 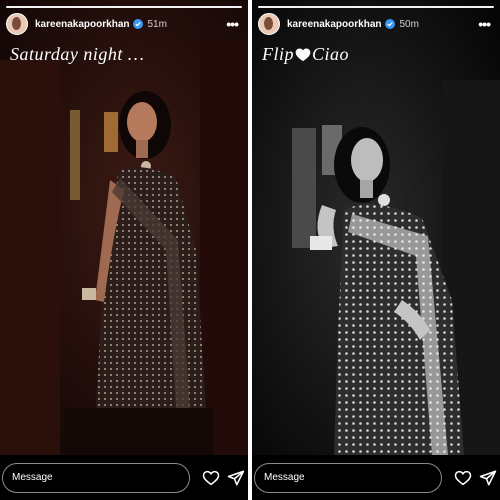 What do you see at coordinates (303, 55) in the screenshot?
I see `white-heart-emoji-icon` at bounding box center [303, 55].